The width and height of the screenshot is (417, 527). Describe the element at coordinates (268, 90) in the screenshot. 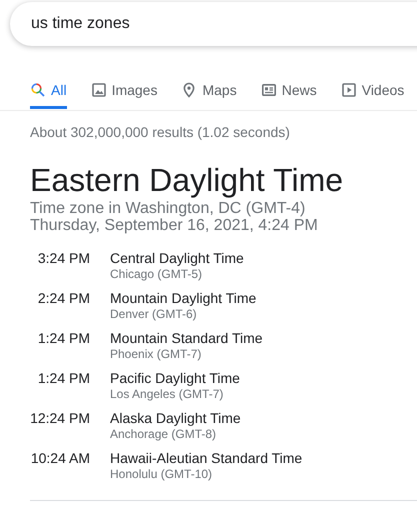

I see `newspaper-icon` at that location.